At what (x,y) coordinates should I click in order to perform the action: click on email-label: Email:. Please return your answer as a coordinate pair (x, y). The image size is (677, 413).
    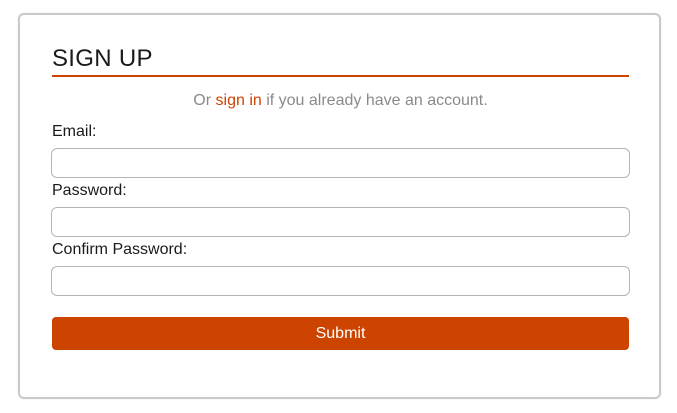
    Looking at the image, I should click on (74, 131).